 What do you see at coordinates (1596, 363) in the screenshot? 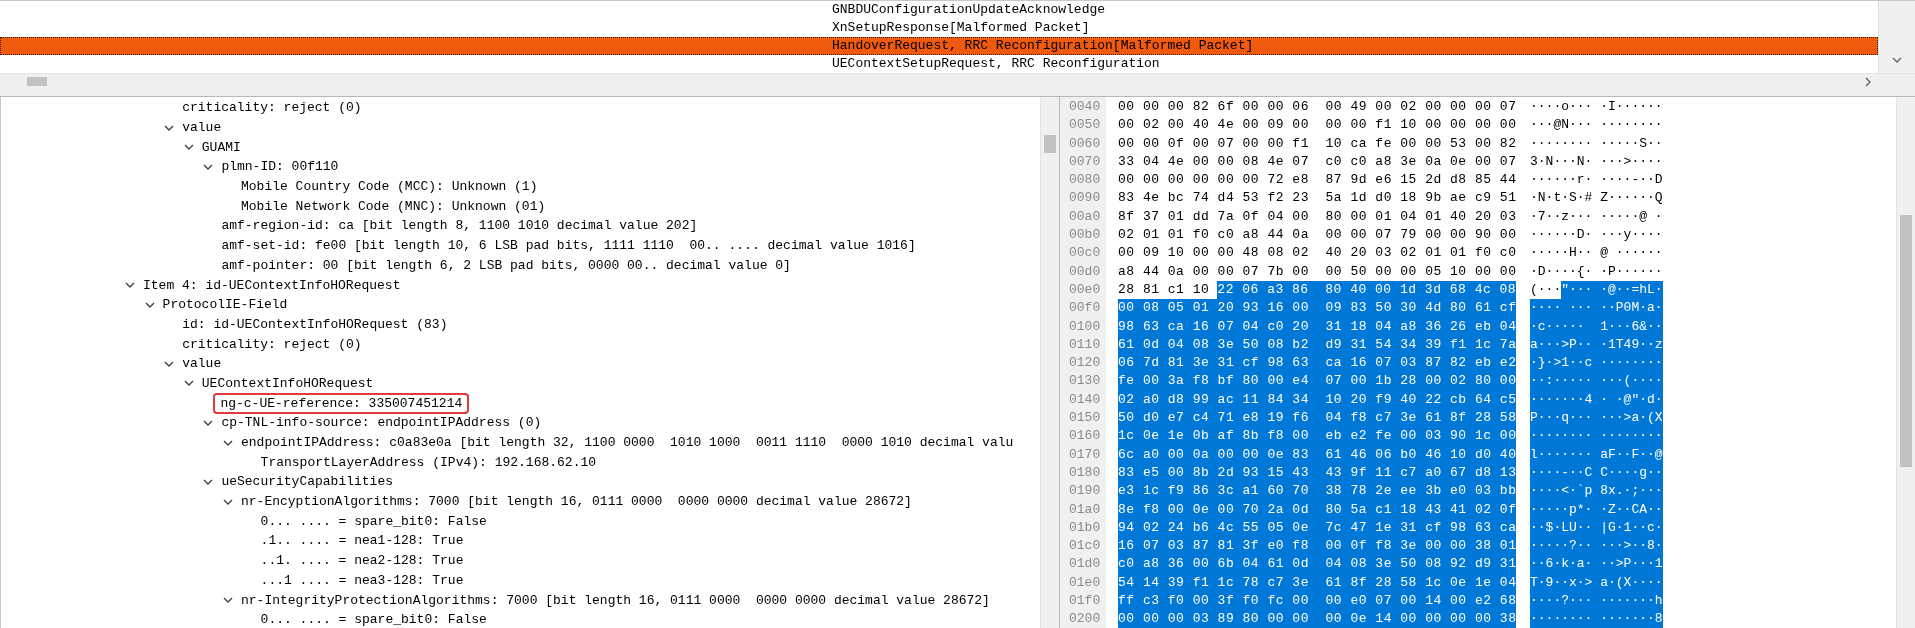
I see `ascii-text: ·}·>1··c ········` at bounding box center [1596, 363].